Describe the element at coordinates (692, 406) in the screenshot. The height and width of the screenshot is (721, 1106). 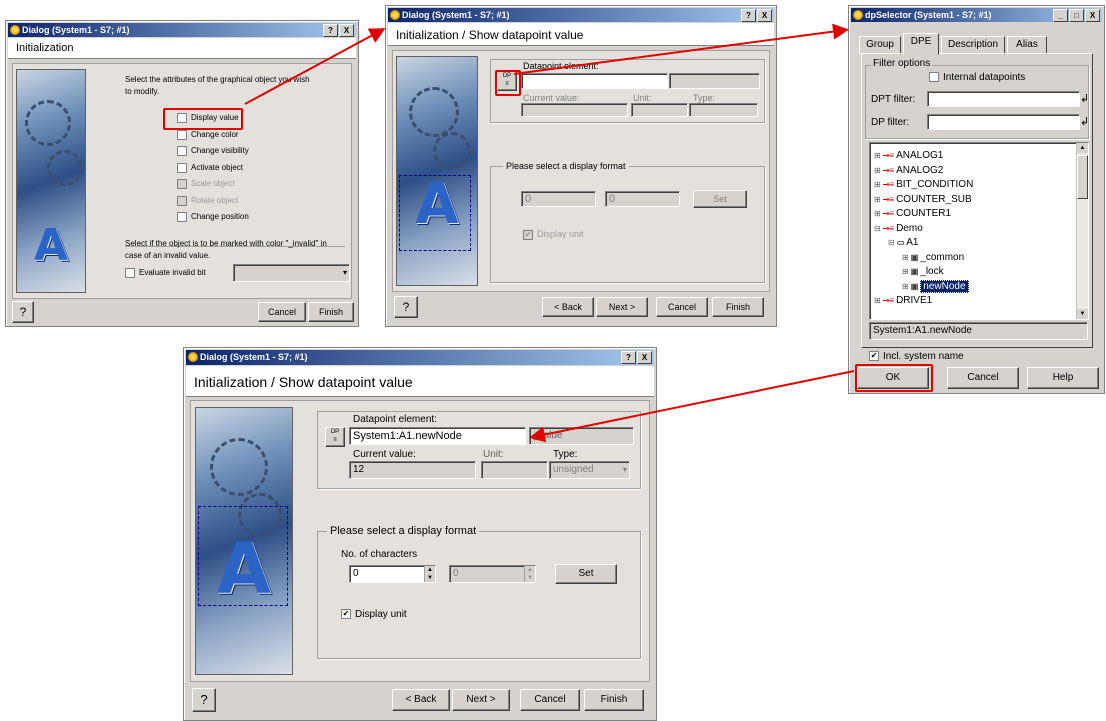
I see `arrow-to-dialog4` at that location.